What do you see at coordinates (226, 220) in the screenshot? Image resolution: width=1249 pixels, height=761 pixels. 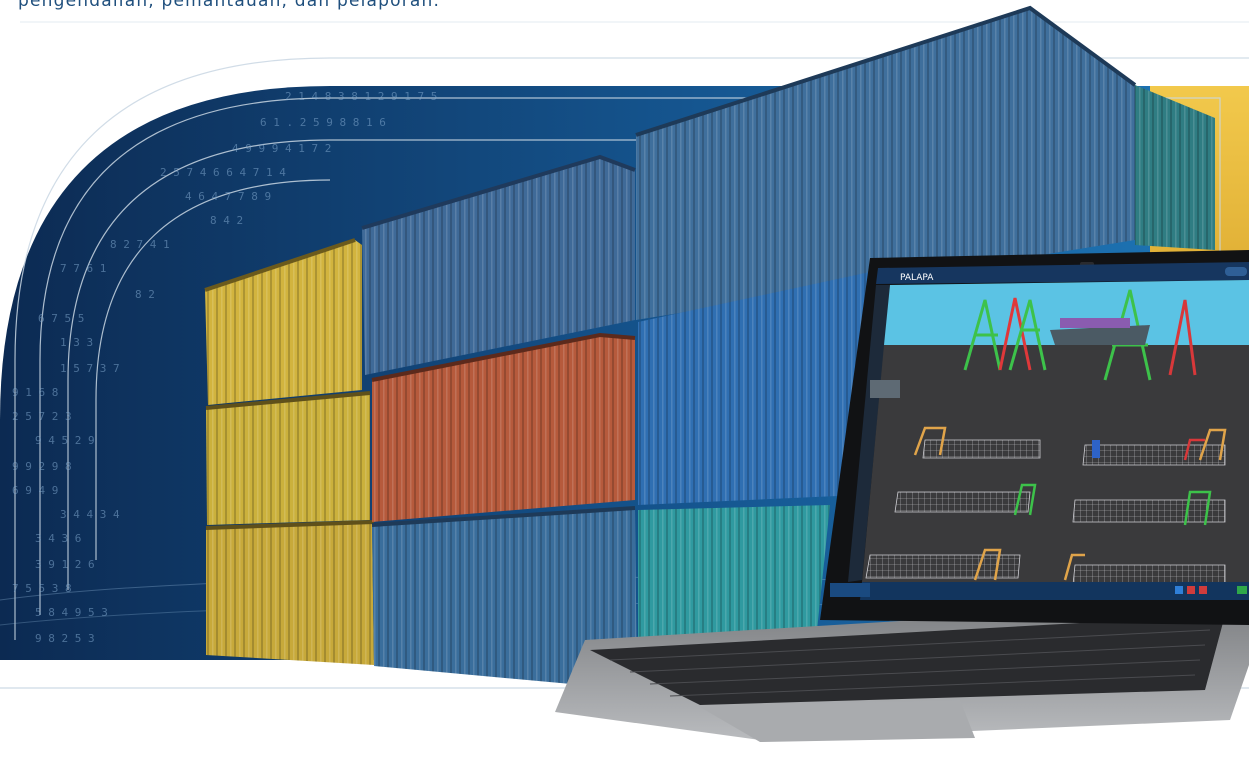 I see `svg-text: 8 4 2` at bounding box center [226, 220].